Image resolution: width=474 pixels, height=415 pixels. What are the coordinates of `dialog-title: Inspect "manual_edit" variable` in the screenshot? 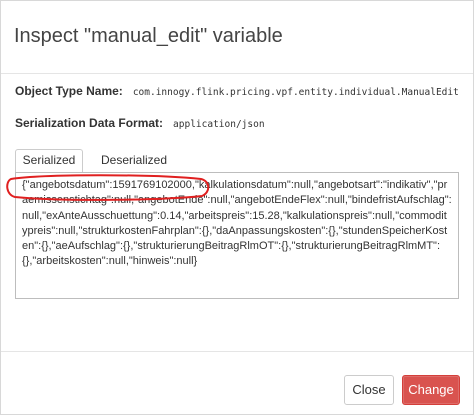 It's located at (148, 36).